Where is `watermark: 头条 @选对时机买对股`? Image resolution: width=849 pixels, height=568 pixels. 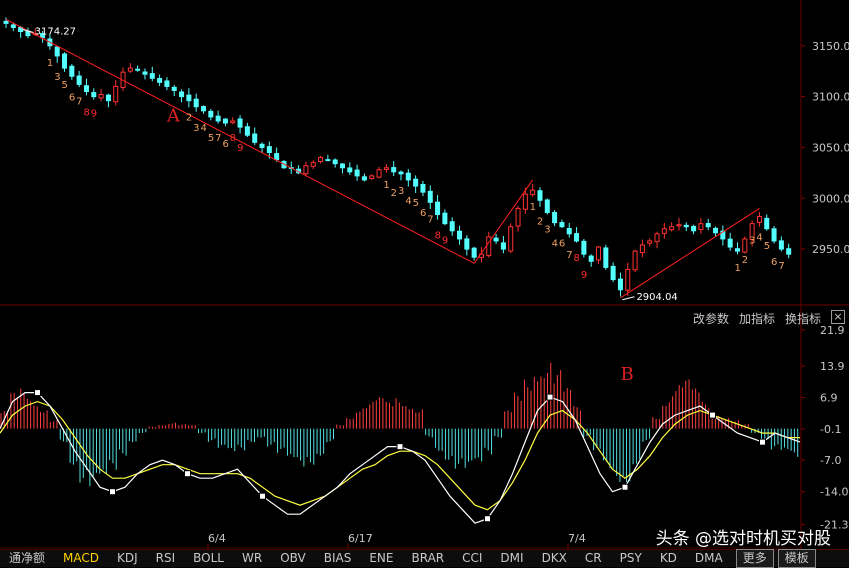 watermark: 头条 @选对时机买对股 is located at coordinates (743, 539).